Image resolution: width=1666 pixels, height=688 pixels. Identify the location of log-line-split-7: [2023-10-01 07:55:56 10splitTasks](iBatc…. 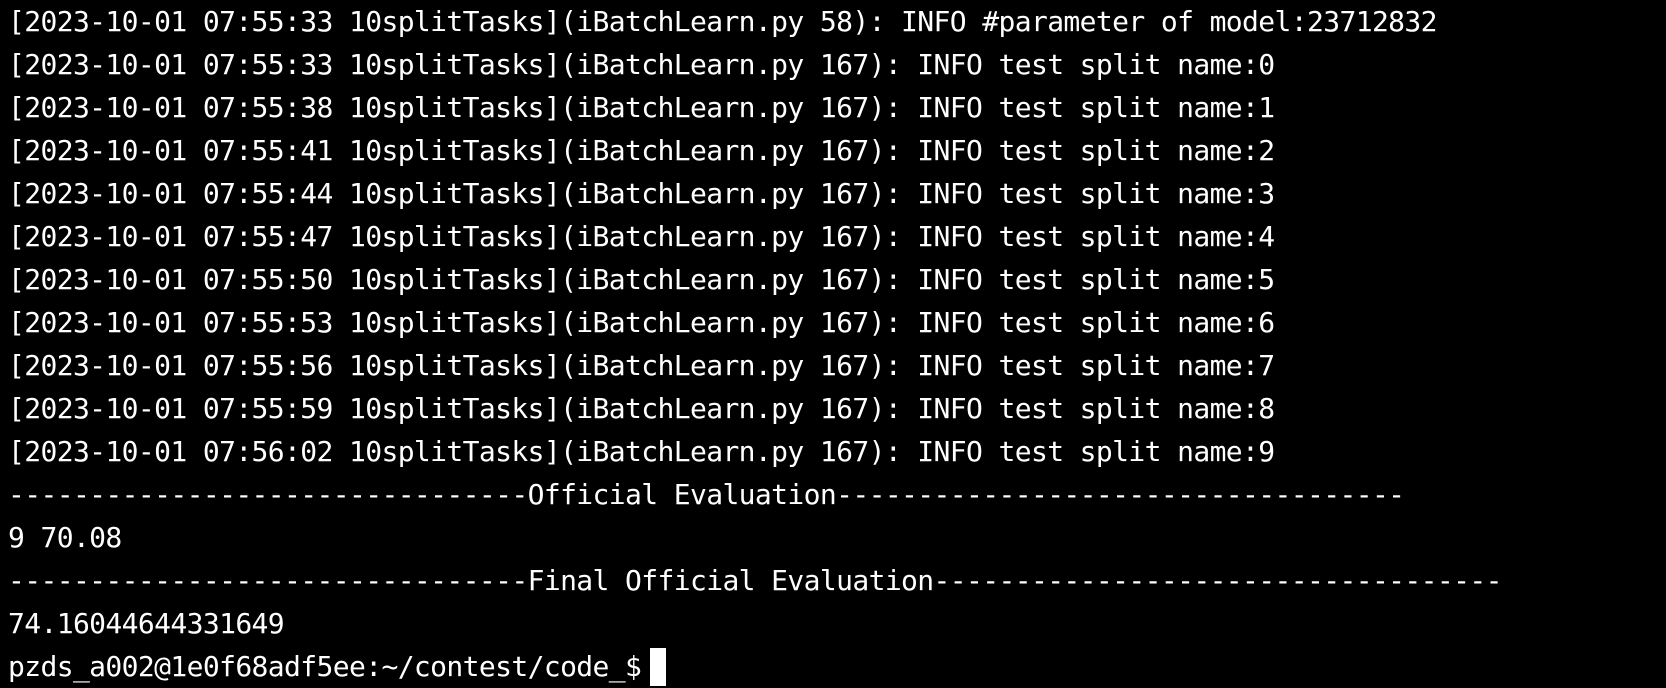
(641, 365).